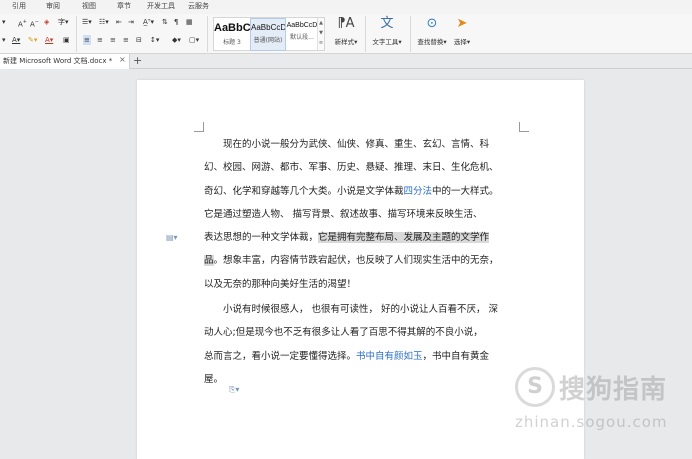  Describe the element at coordinates (124, 6) in the screenshot. I see `menu-chapter: 章节` at that location.